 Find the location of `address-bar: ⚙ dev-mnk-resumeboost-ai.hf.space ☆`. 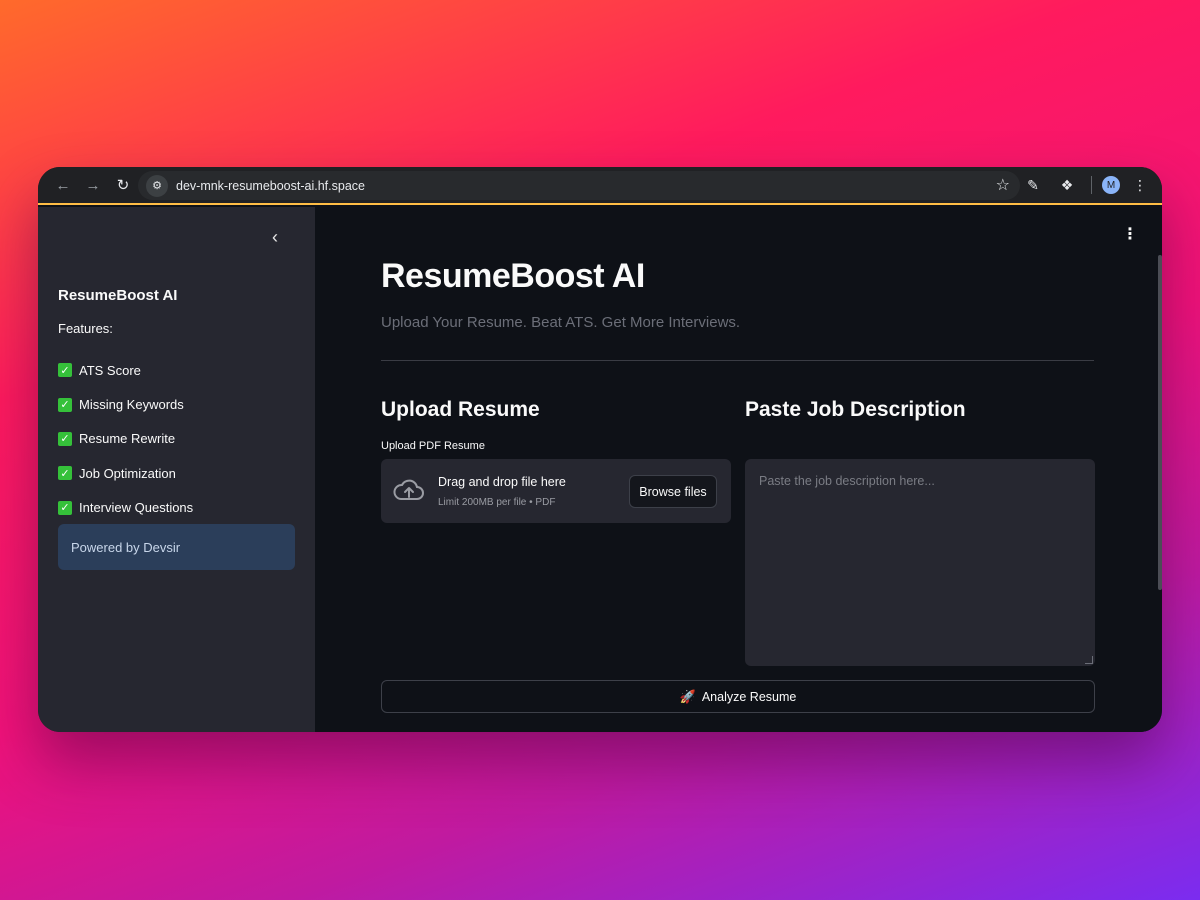

address-bar: ⚙ dev-mnk-resumeboost-ai.hf.space ☆ is located at coordinates (579, 185).